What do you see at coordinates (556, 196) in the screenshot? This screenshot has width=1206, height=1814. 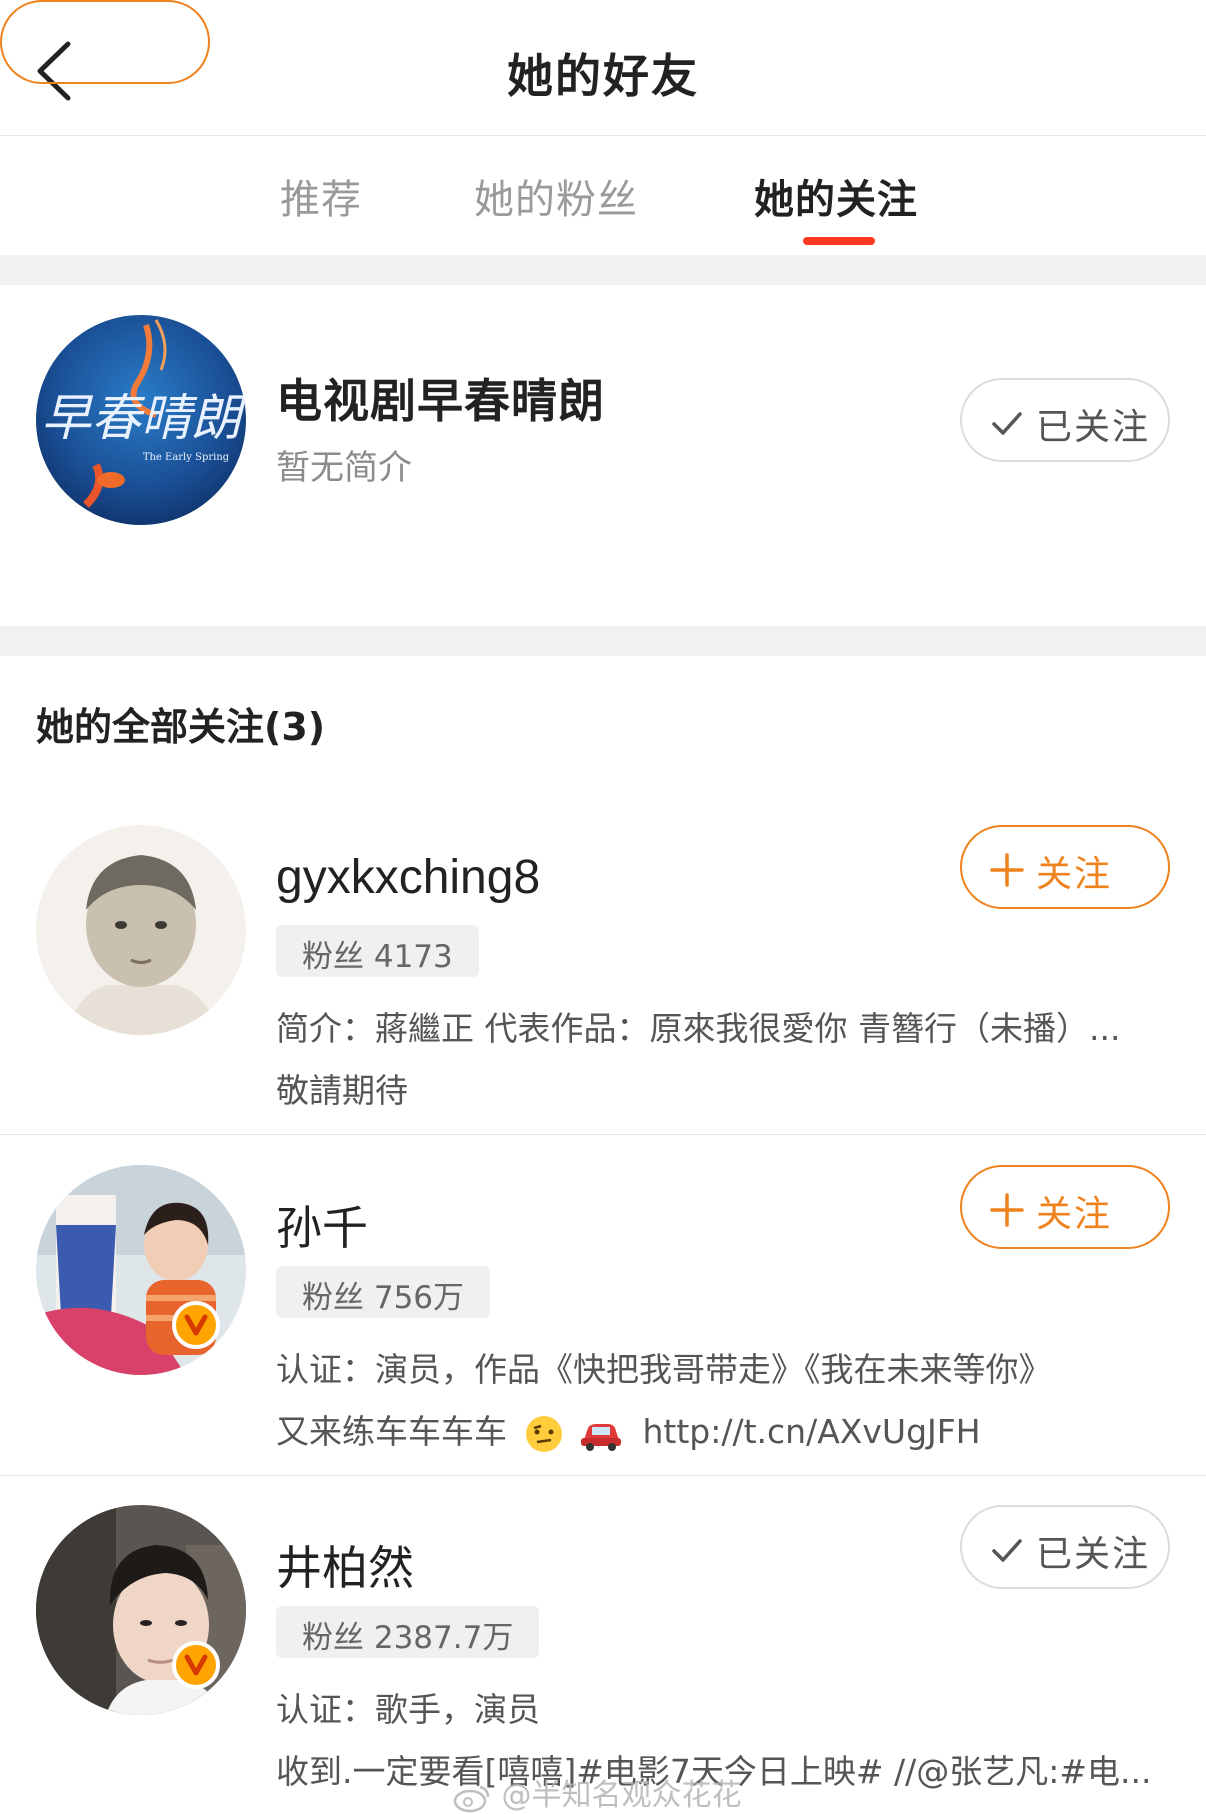 I see `tab-her-fans: 她的粉丝` at bounding box center [556, 196].